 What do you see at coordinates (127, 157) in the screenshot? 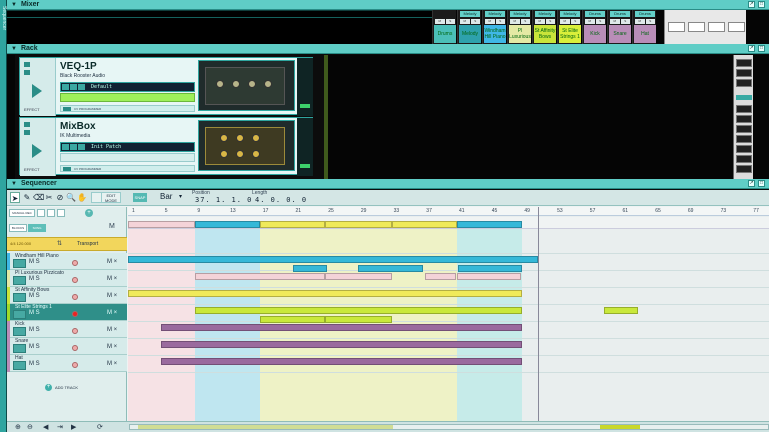
I see `device-parameter-bar` at bounding box center [127, 157].